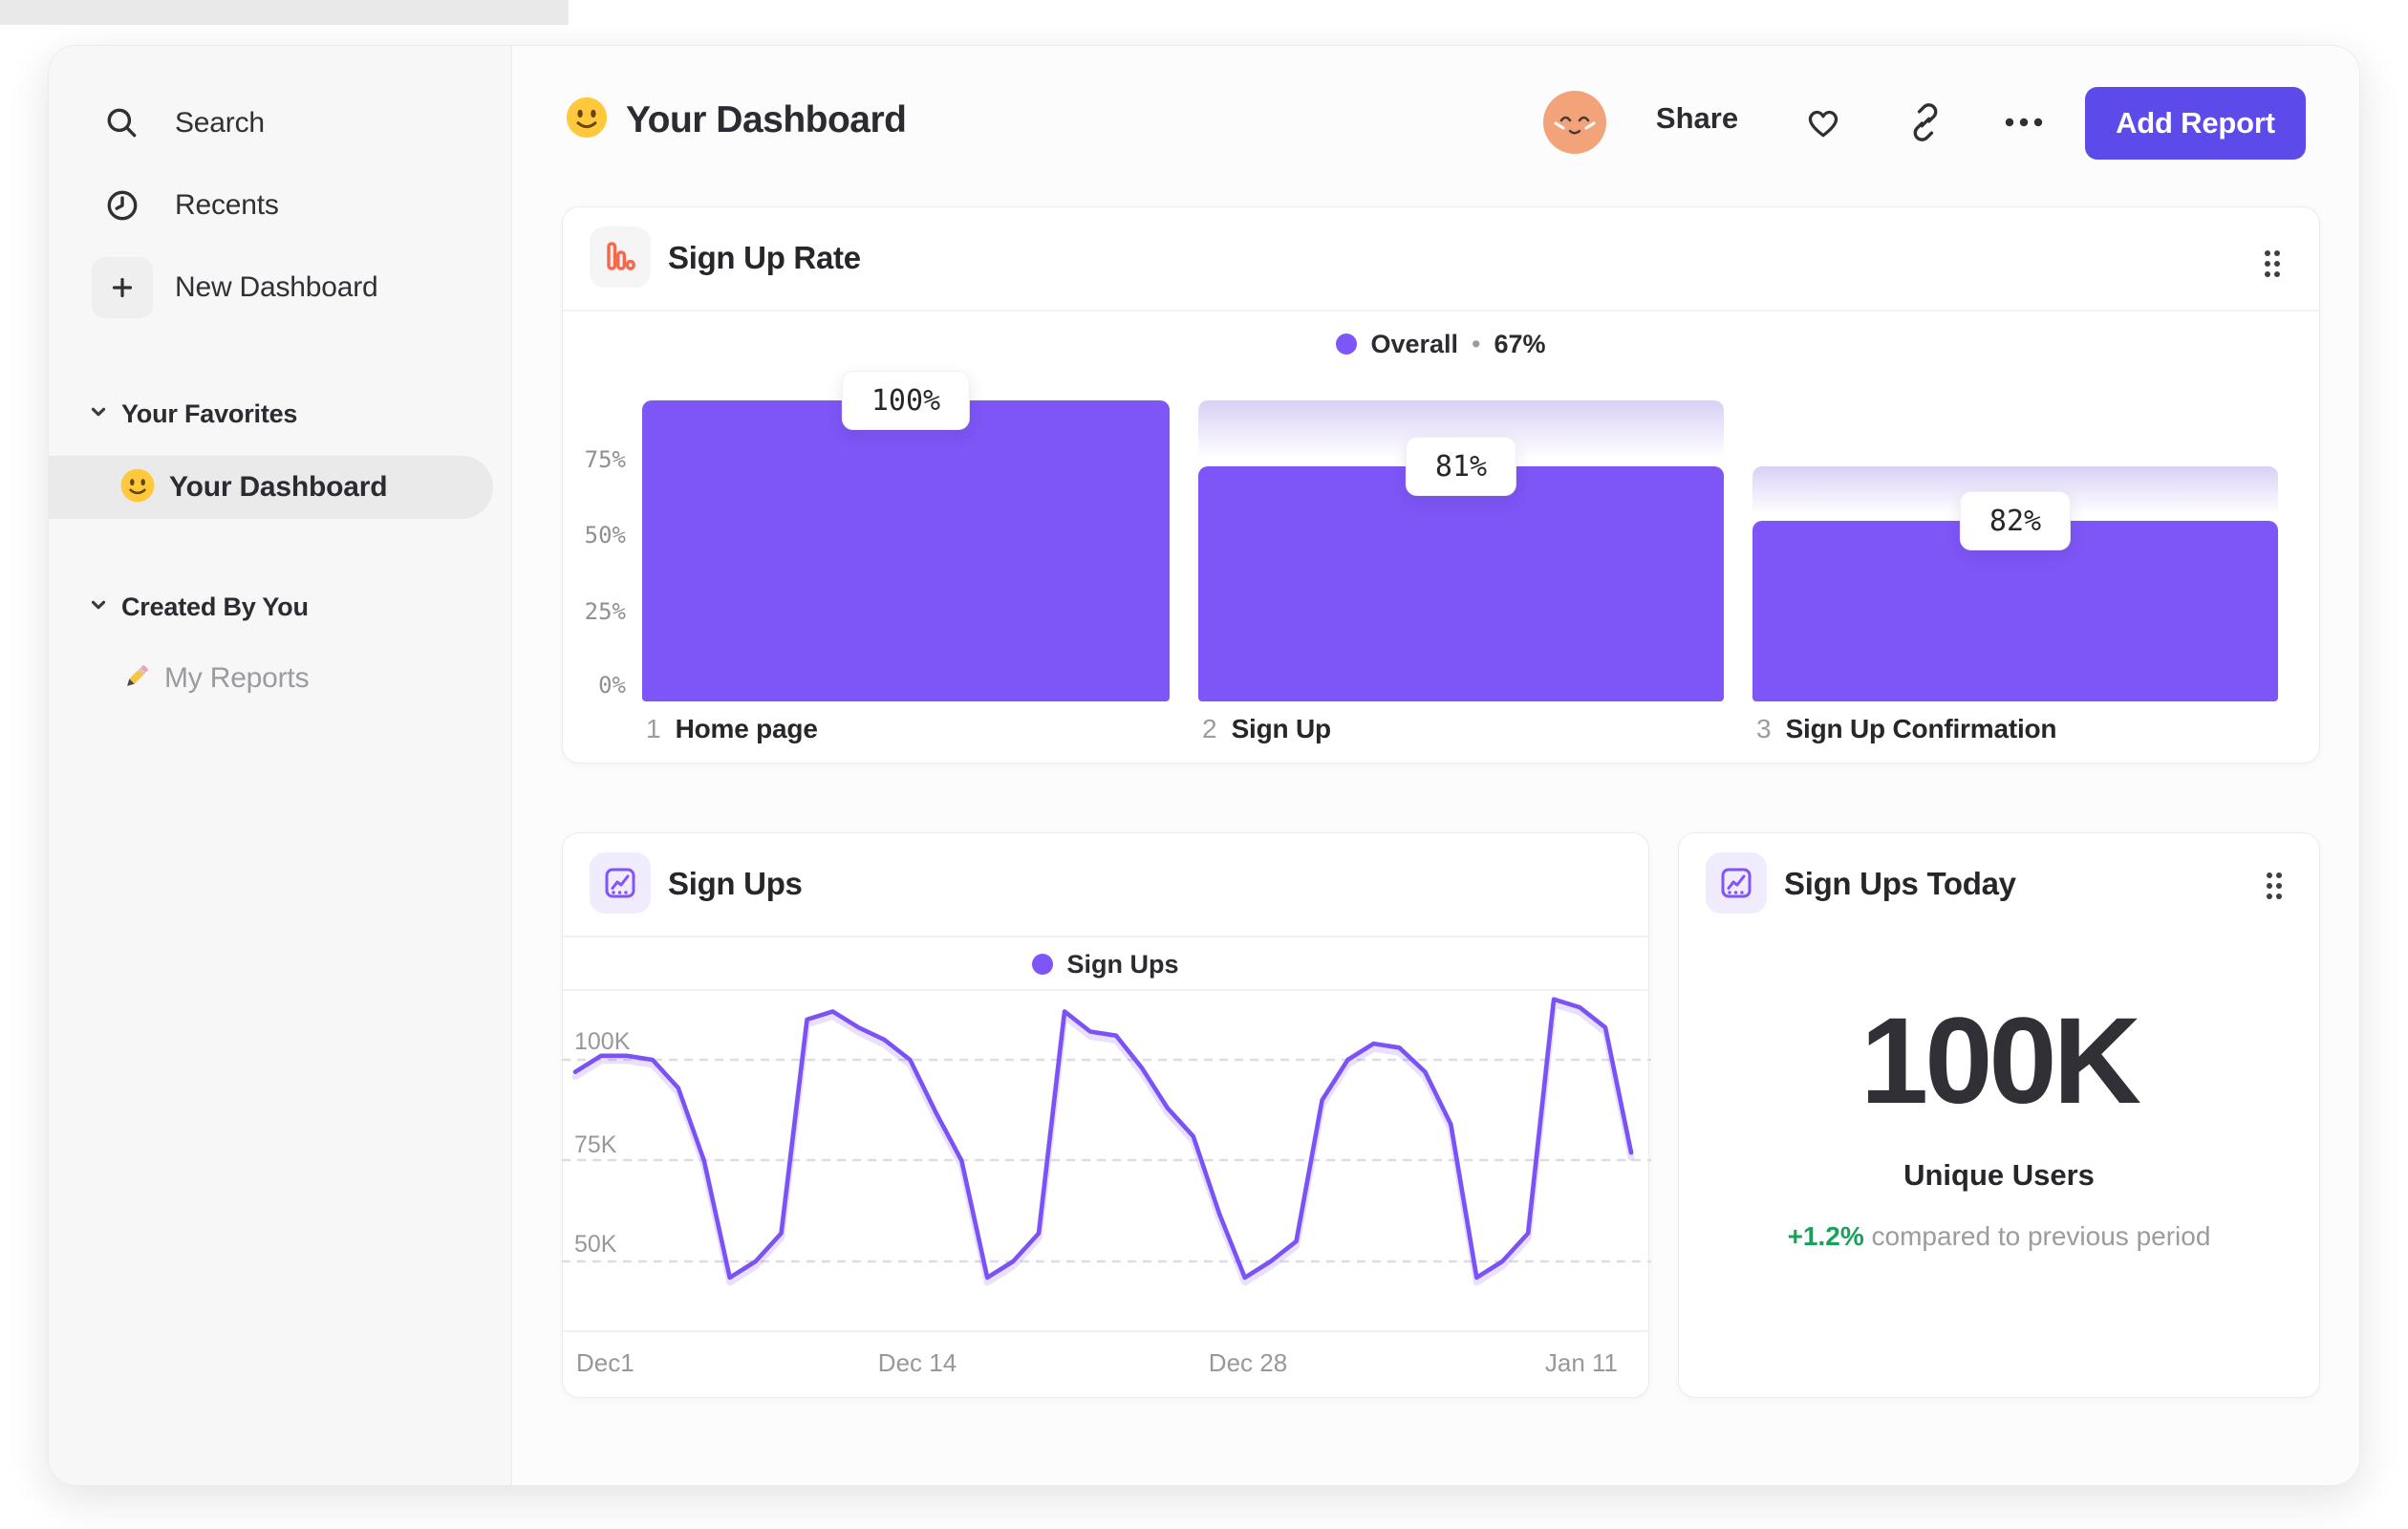  I want to click on page-title-group: Your Dashboard, so click(736, 120).